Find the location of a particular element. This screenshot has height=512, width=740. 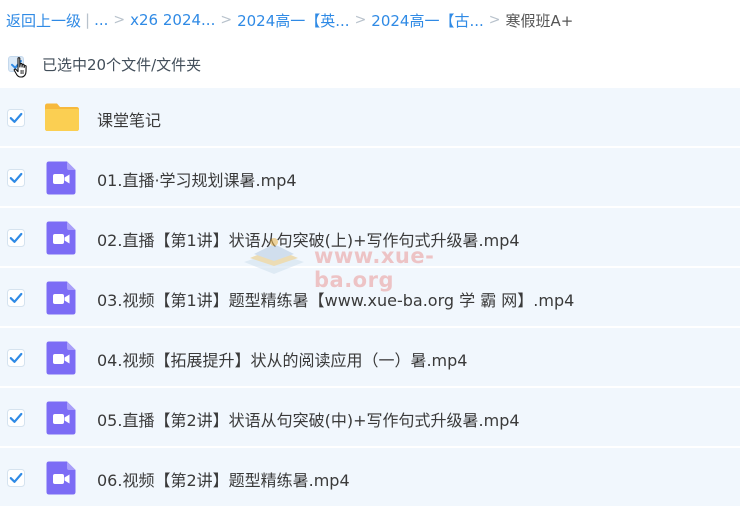

file-name: 课堂笔记 is located at coordinates (129, 119).